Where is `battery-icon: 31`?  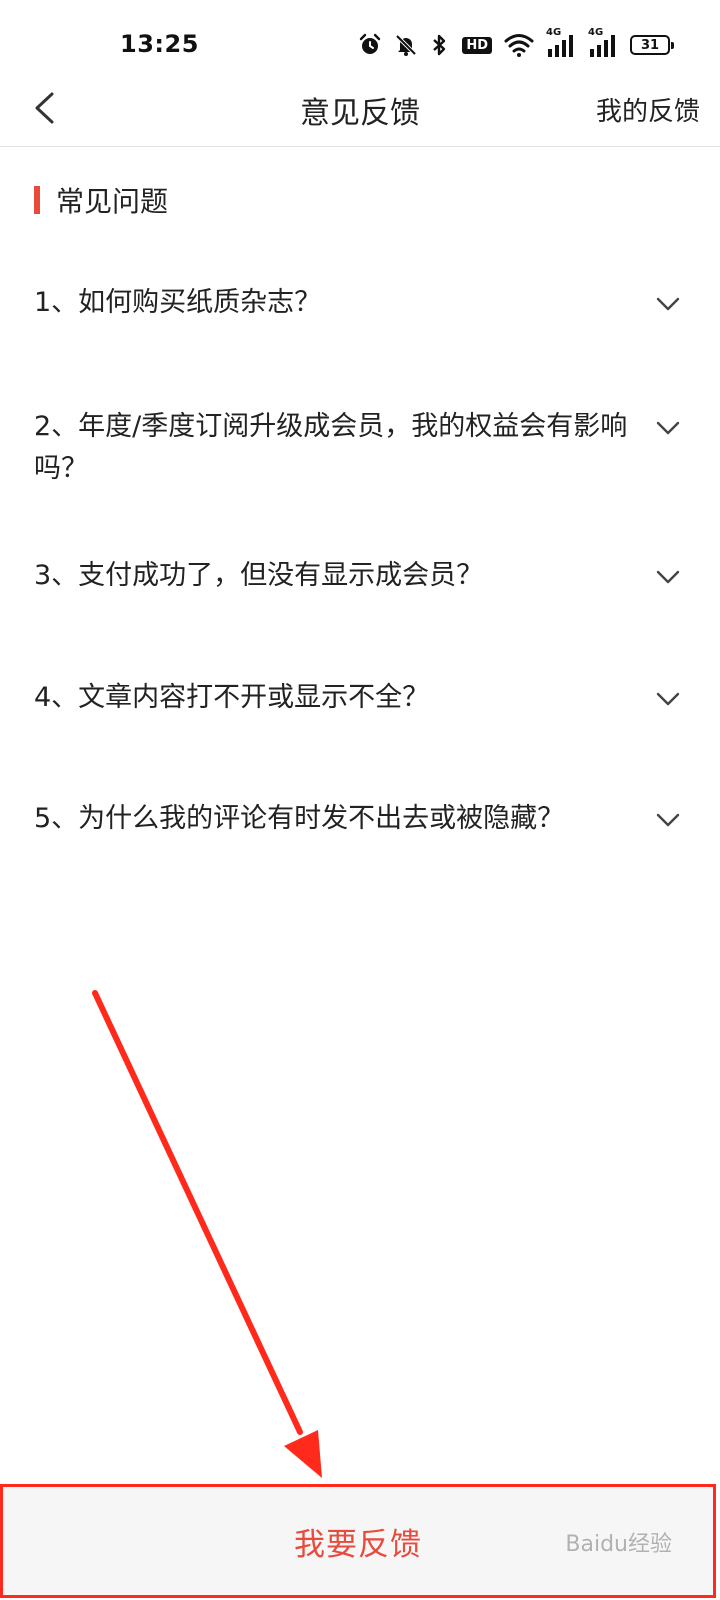 battery-icon: 31 is located at coordinates (652, 45).